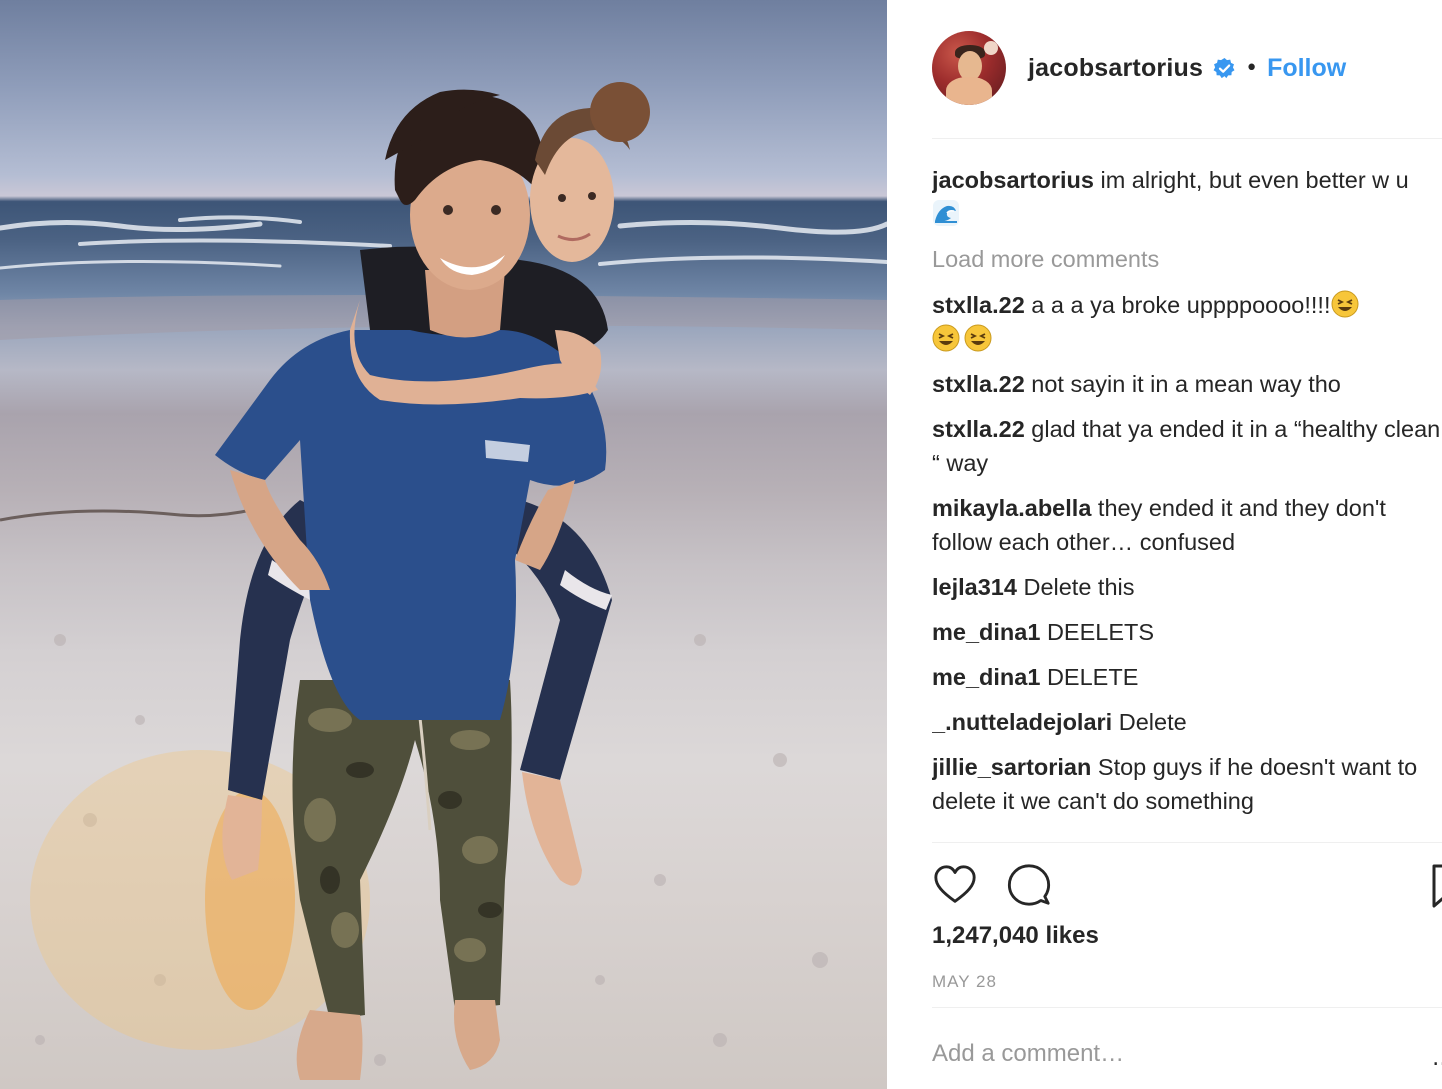 This screenshot has width=1442, height=1089. I want to click on comment-text: DEELETS, so click(1097, 632).